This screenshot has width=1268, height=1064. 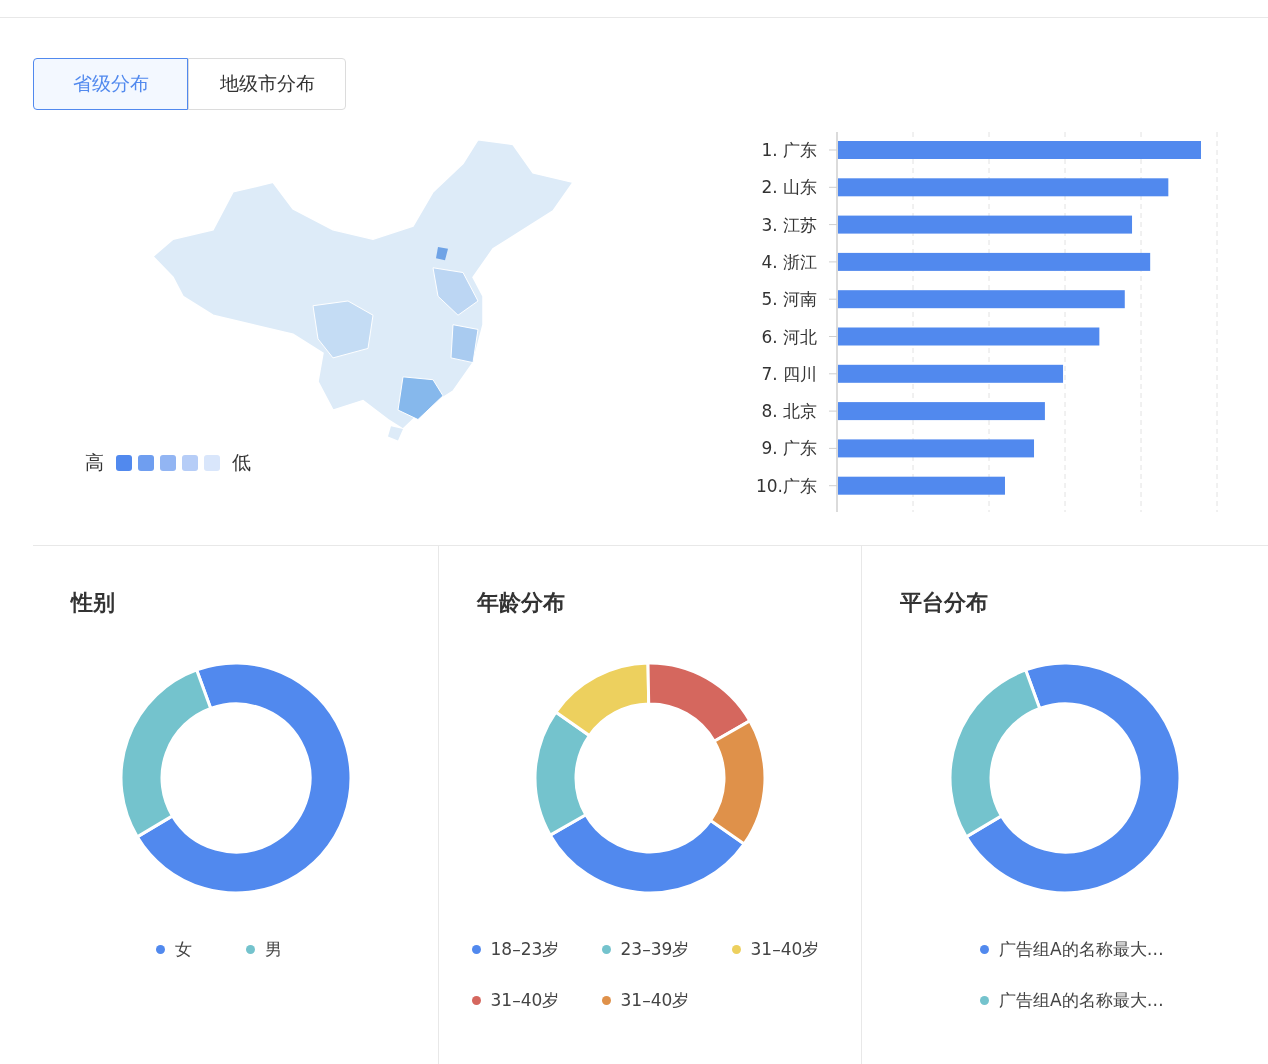 What do you see at coordinates (789, 261) in the screenshot?
I see `category-label: 4. 浙江` at bounding box center [789, 261].